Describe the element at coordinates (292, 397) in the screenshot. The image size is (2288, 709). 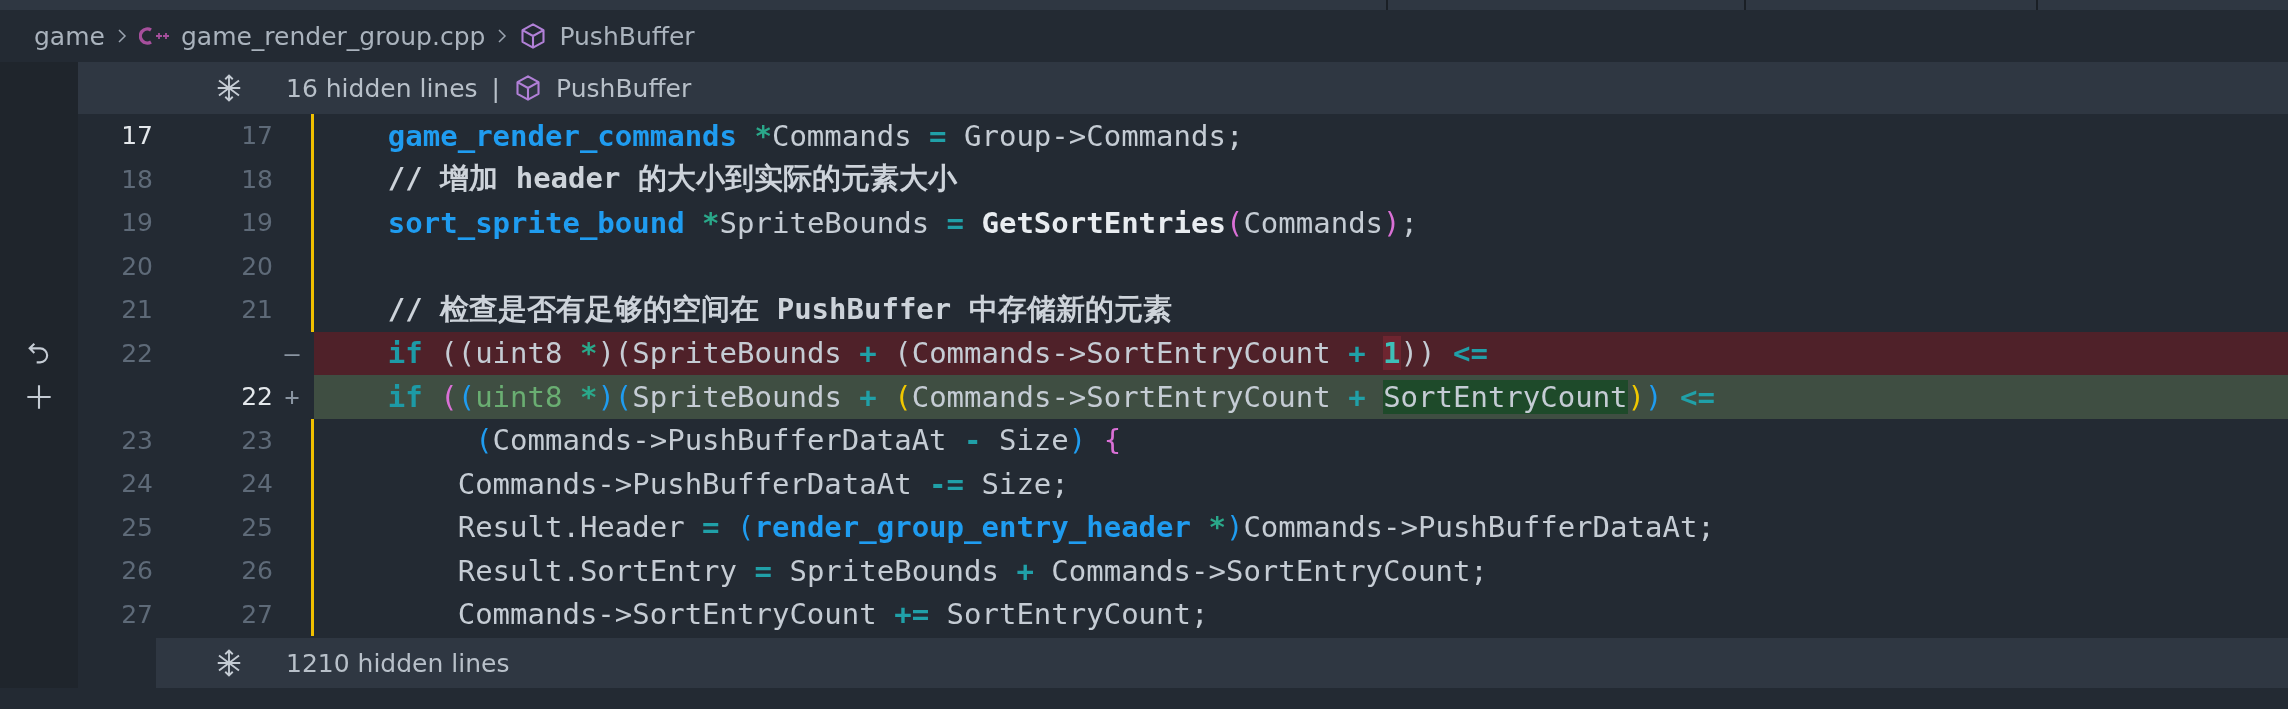
I see `diff-marker: +` at that location.